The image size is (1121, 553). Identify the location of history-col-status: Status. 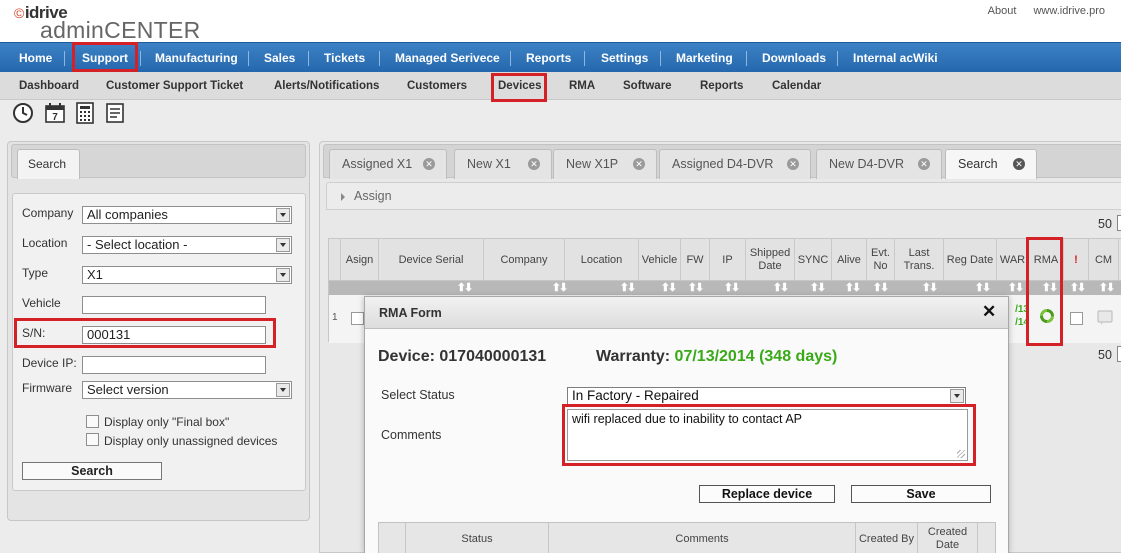
(477, 538).